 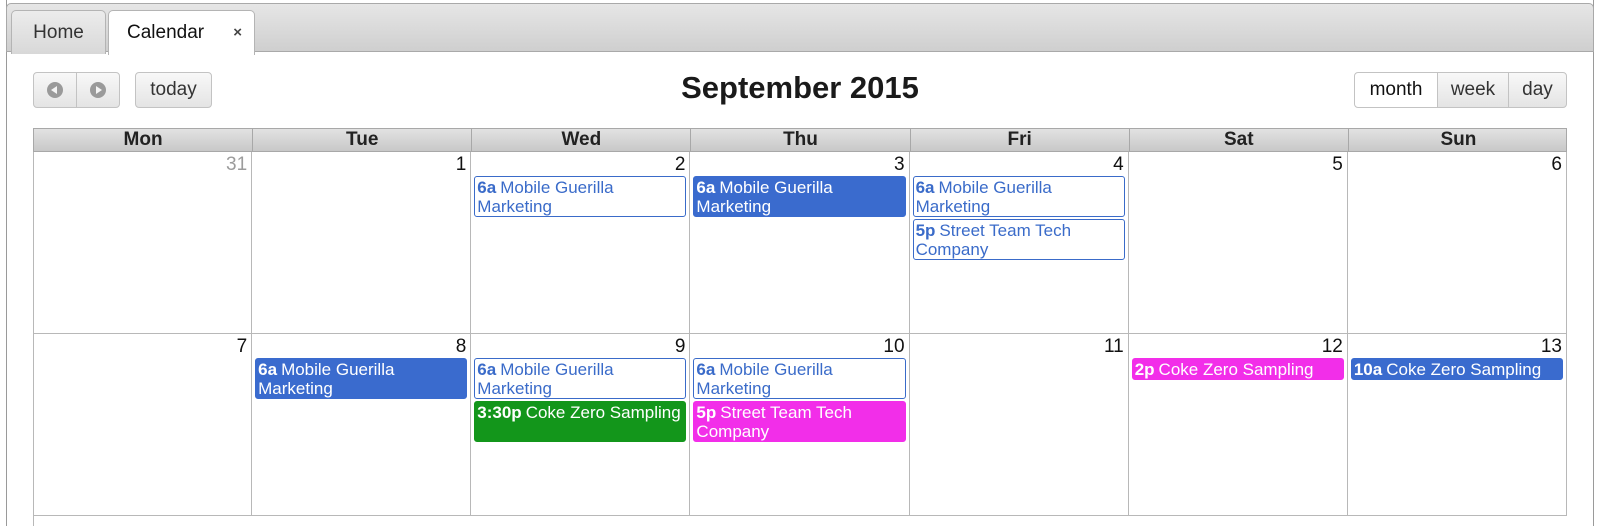 What do you see at coordinates (894, 346) in the screenshot?
I see `day-number: 10` at bounding box center [894, 346].